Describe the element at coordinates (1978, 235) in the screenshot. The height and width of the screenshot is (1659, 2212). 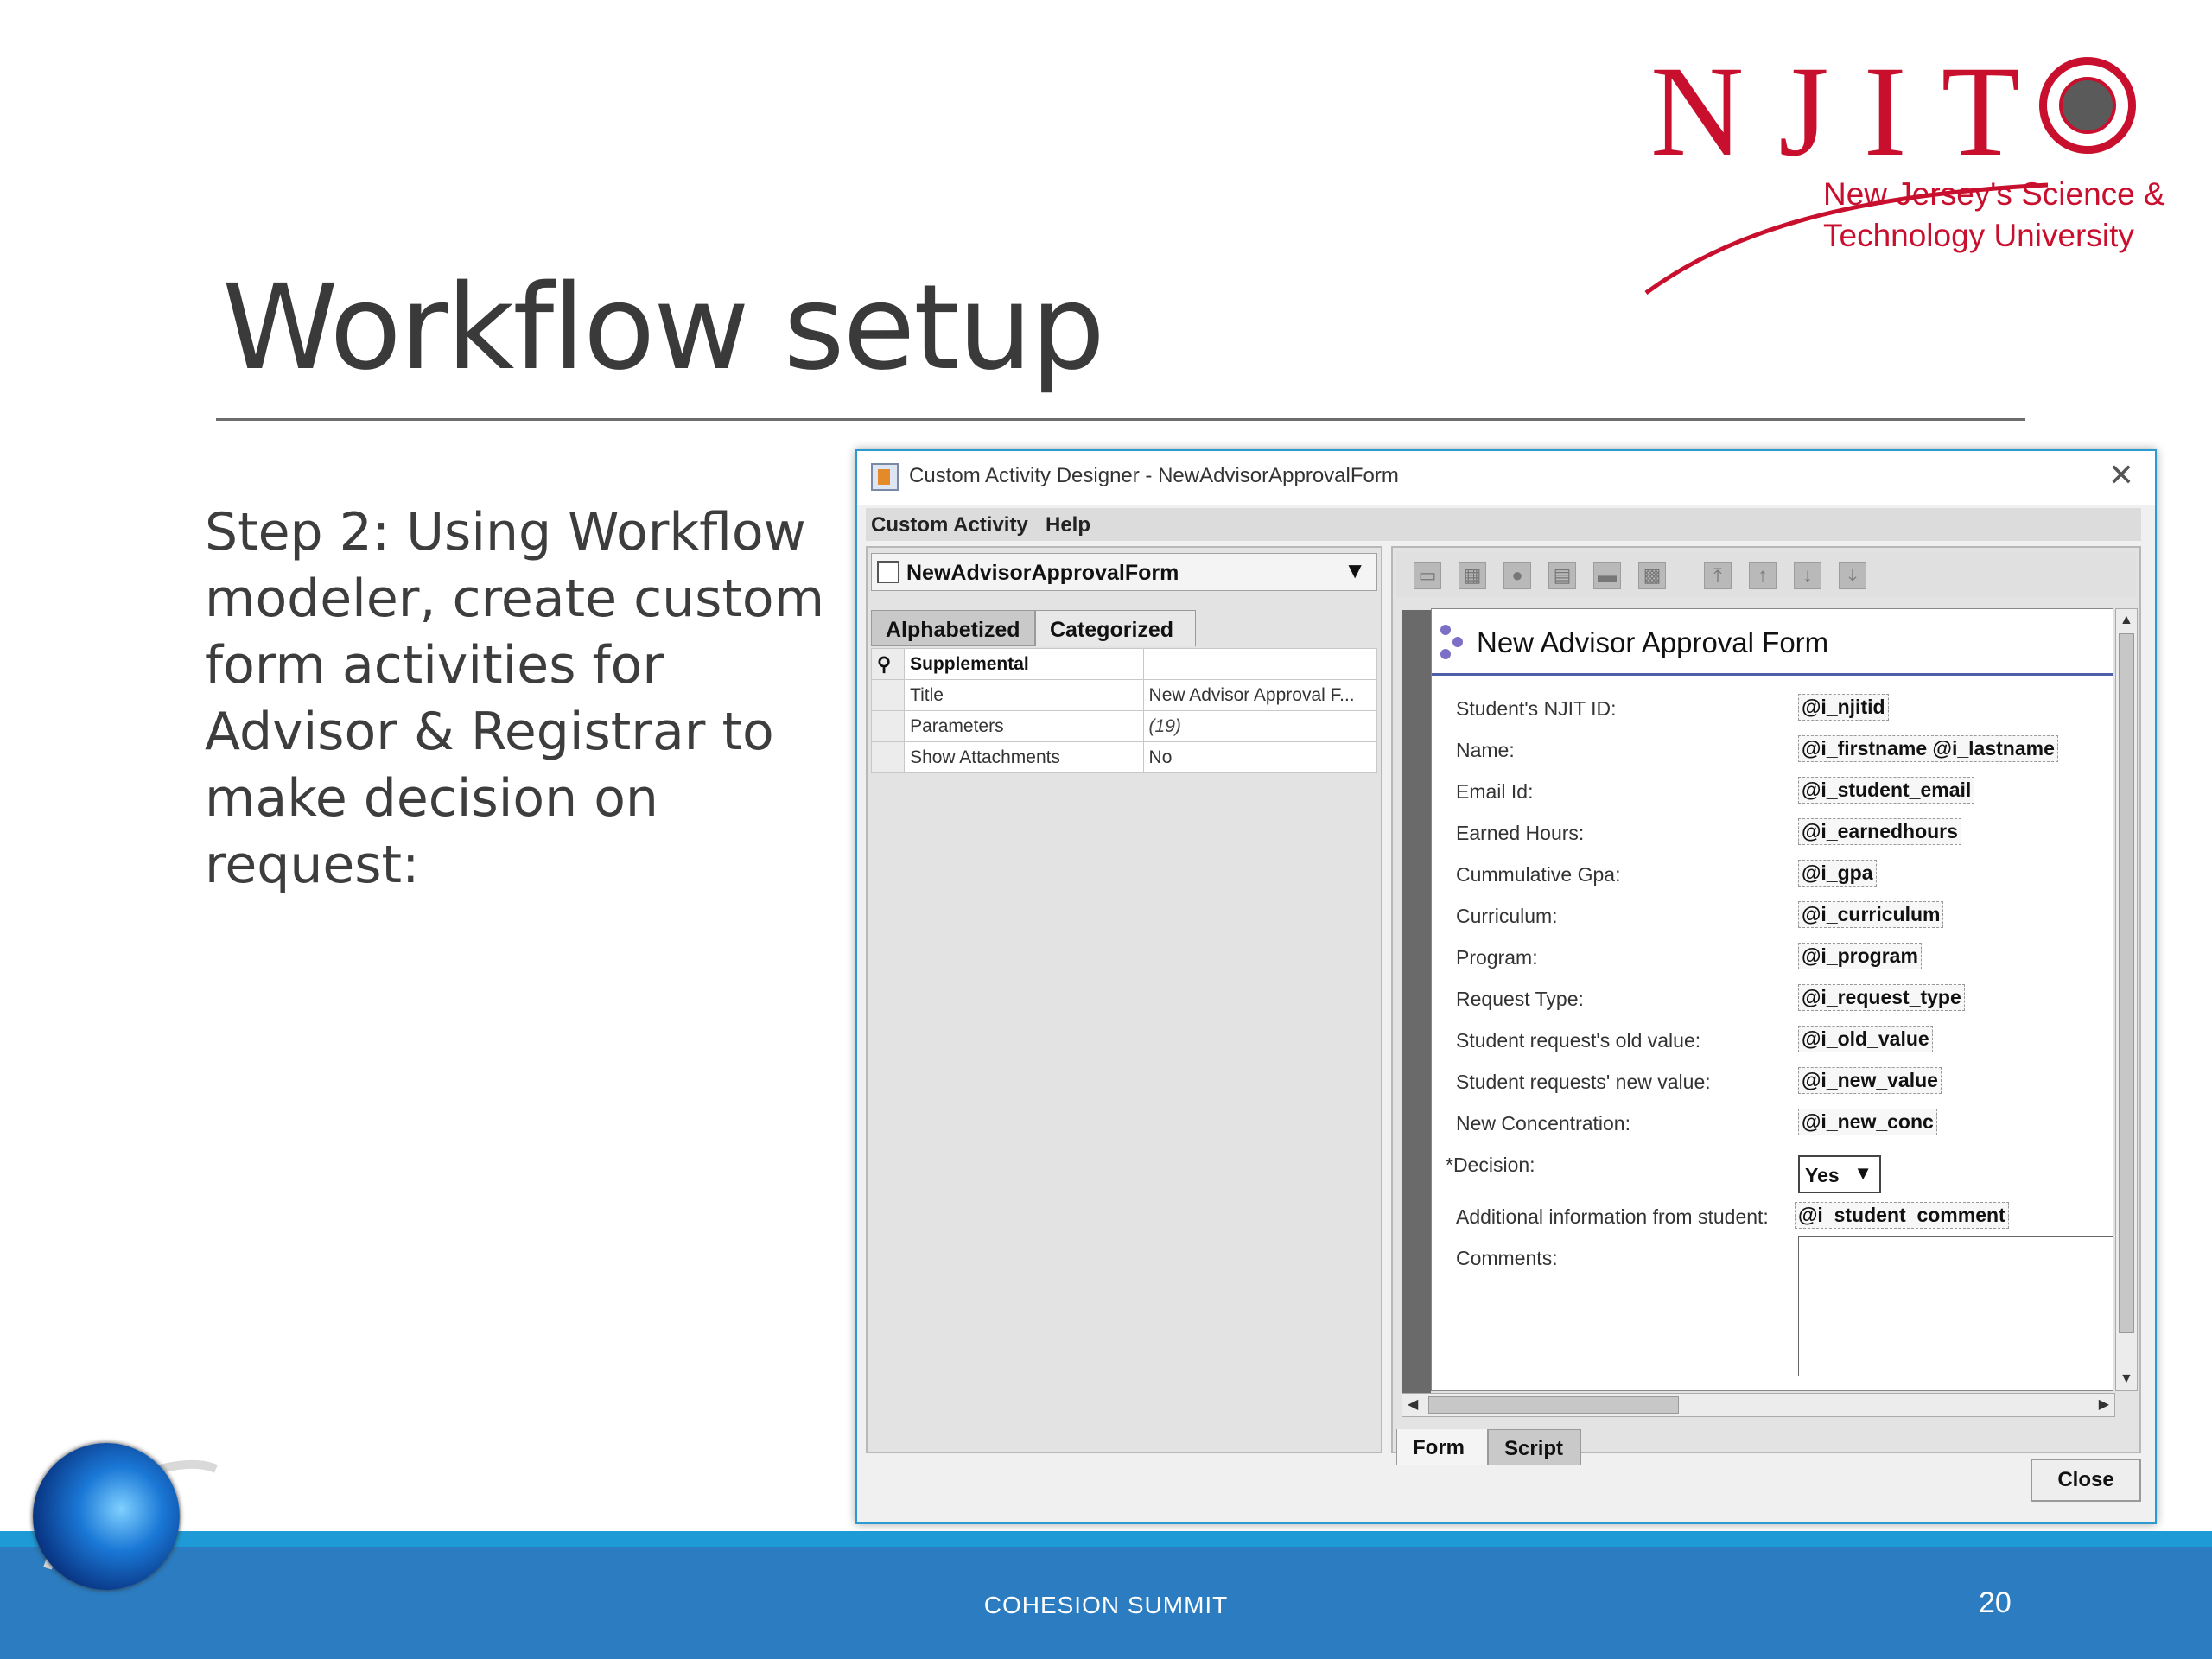
I see `logo-tagline-2: Technology University` at that location.